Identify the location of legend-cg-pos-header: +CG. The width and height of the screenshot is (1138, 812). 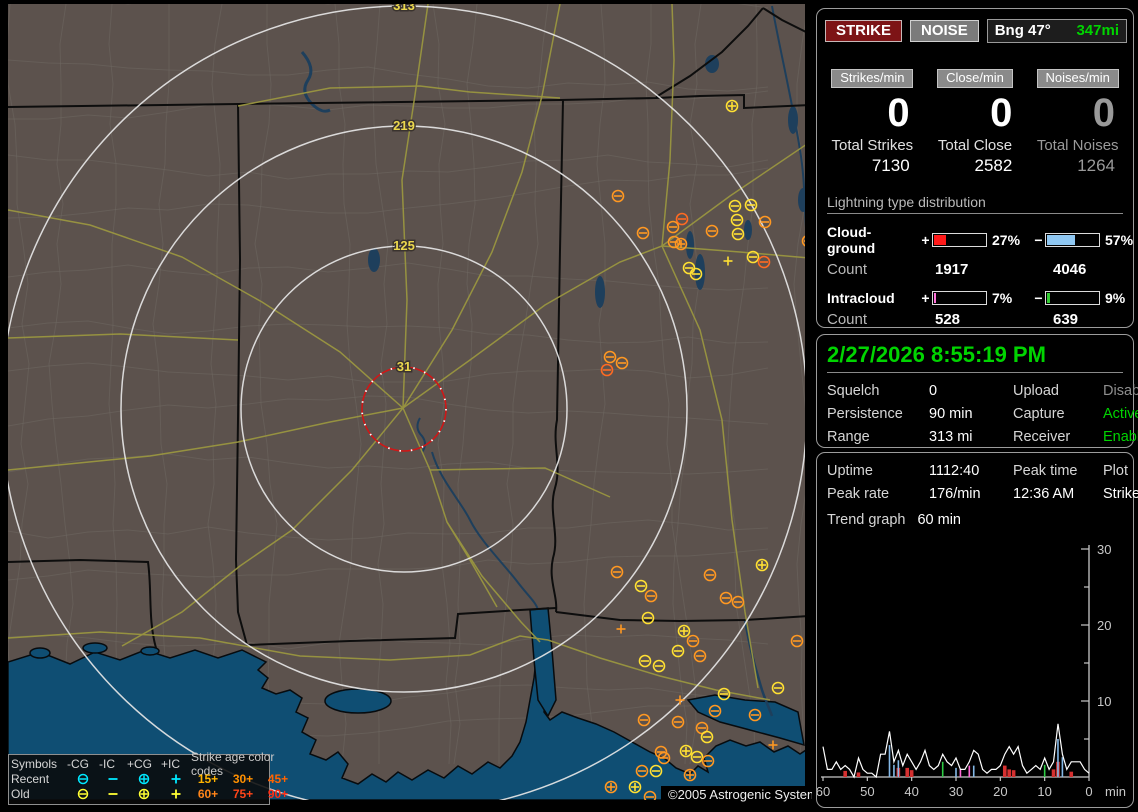
(140, 763).